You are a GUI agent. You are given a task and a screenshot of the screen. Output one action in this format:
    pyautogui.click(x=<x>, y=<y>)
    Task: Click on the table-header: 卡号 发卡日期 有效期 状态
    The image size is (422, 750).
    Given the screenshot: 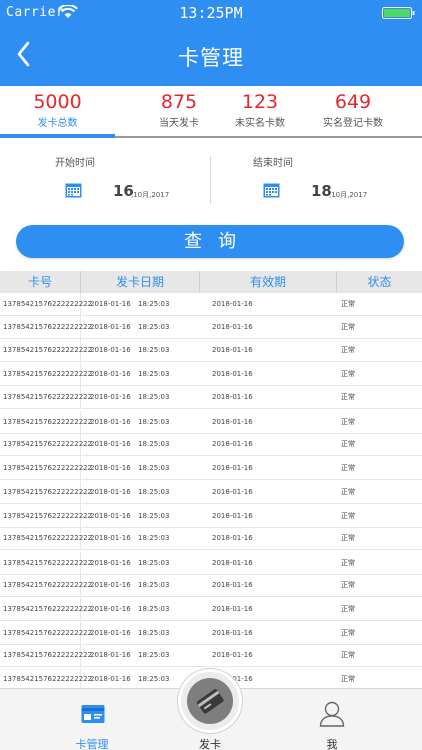 What is the action you would take?
    pyautogui.click(x=211, y=282)
    